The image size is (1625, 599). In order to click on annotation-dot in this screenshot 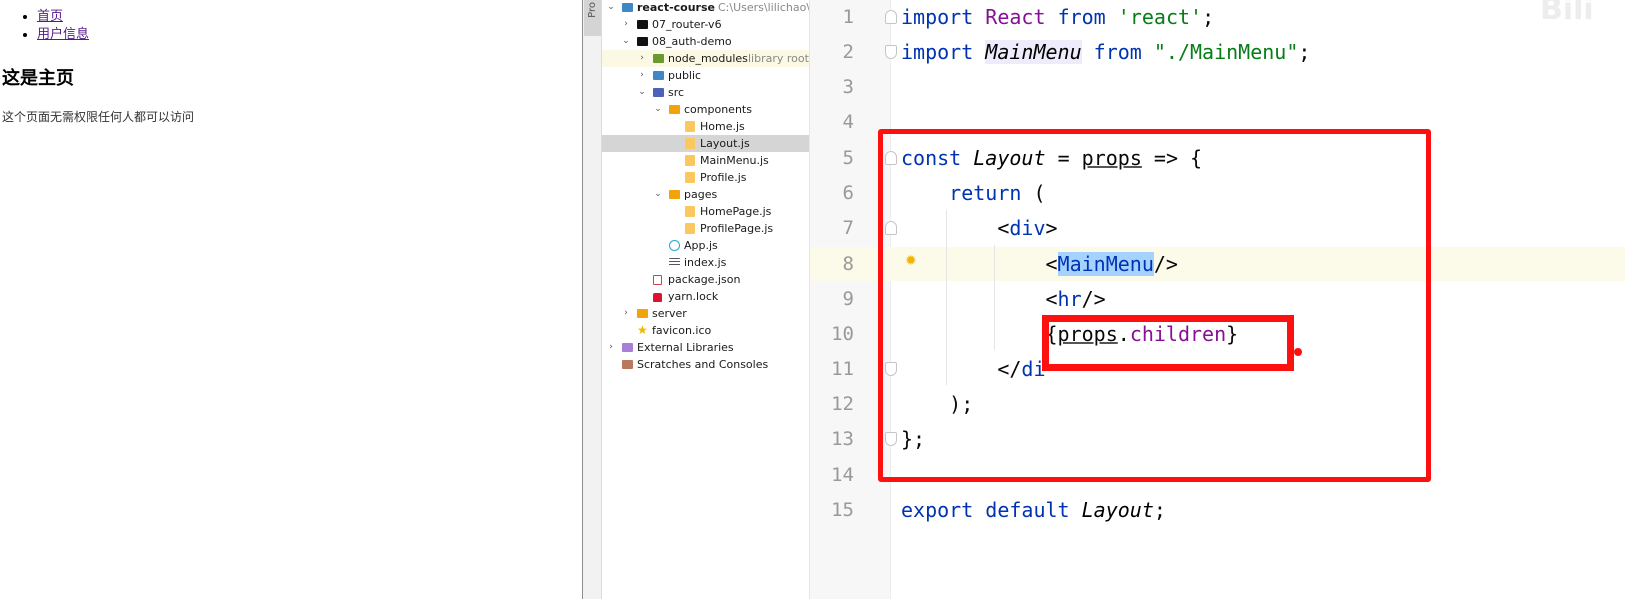, I will do `click(1298, 352)`.